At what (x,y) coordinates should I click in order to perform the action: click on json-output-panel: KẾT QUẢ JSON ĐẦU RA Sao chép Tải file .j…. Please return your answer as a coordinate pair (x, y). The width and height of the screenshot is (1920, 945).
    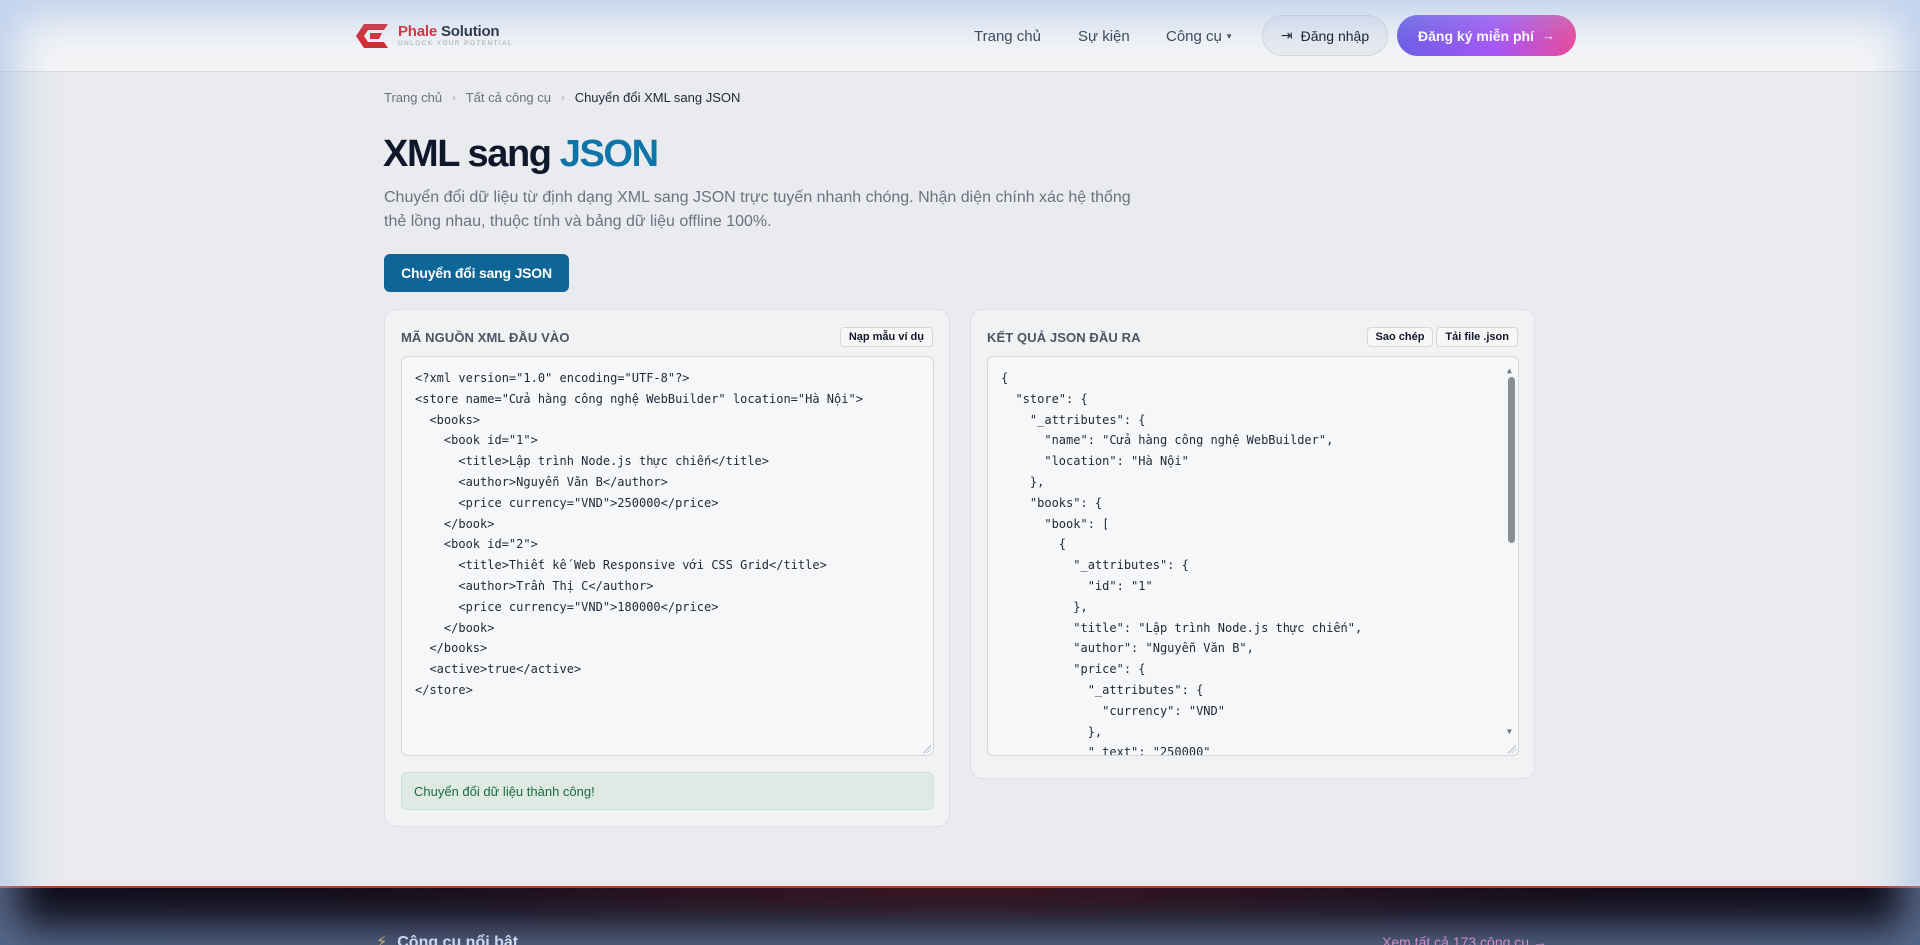
    Looking at the image, I should click on (1252, 544).